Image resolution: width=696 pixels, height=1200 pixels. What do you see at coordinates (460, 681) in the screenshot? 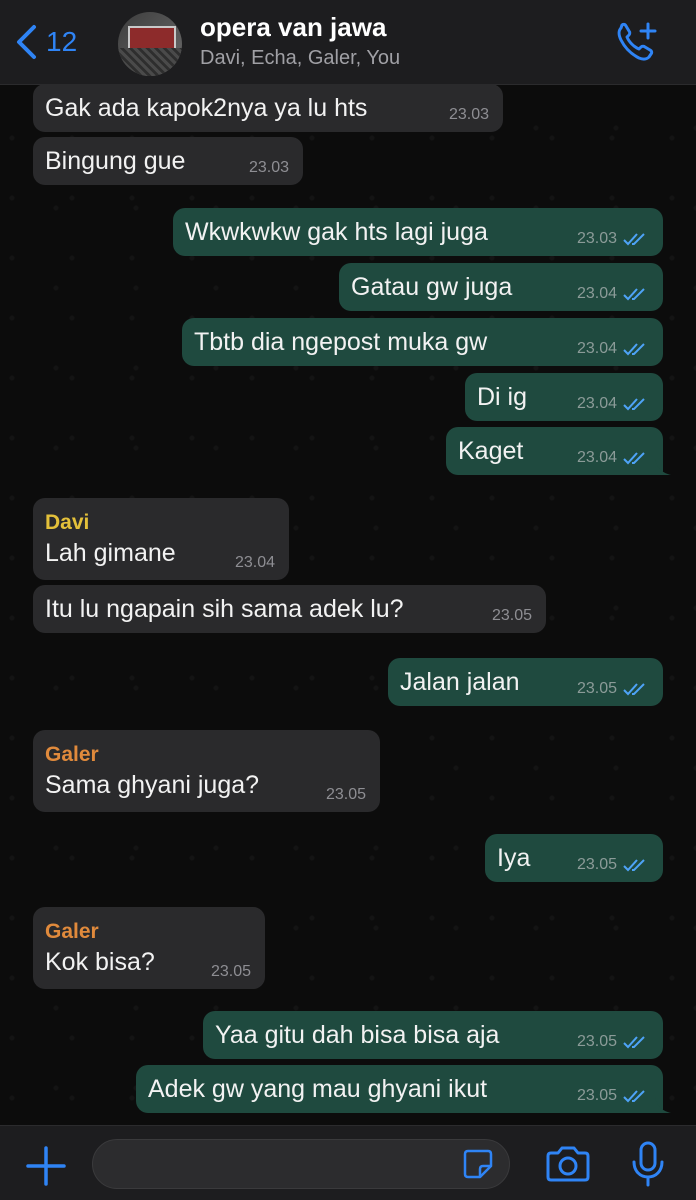
I see `message-text: Jalan jalan` at bounding box center [460, 681].